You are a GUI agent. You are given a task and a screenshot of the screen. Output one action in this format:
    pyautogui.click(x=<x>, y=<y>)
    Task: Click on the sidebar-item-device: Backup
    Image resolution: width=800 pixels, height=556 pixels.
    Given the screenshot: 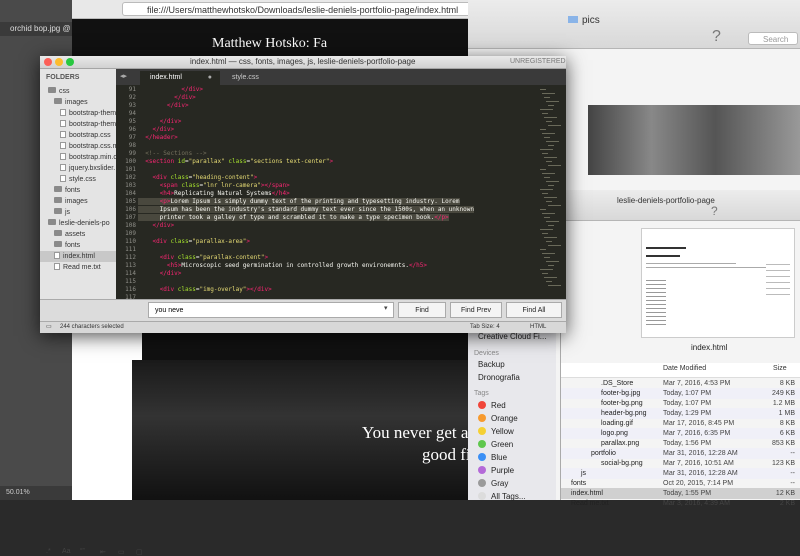 What is the action you would take?
    pyautogui.click(x=491, y=364)
    